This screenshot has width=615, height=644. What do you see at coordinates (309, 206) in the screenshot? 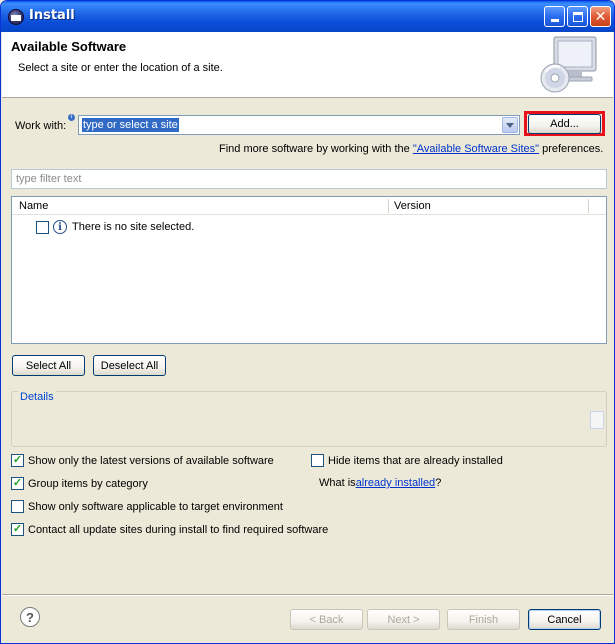
I see `table-header: Name Version` at bounding box center [309, 206].